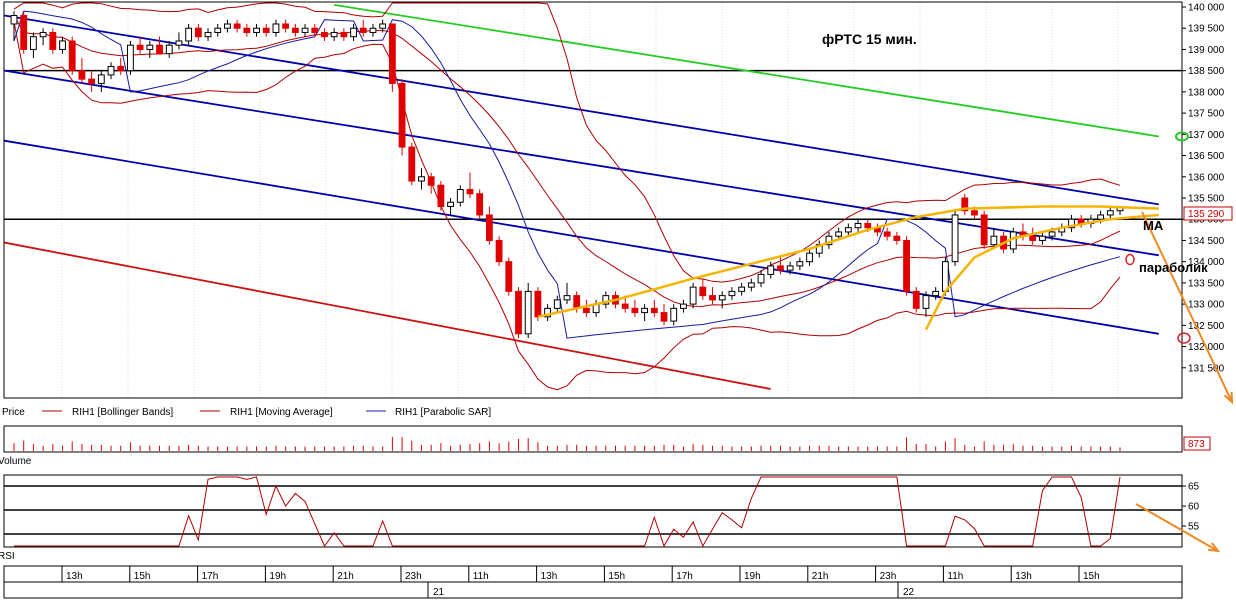 The image size is (1236, 607). I want to click on price-tick-label: 133 000, so click(1206, 305).